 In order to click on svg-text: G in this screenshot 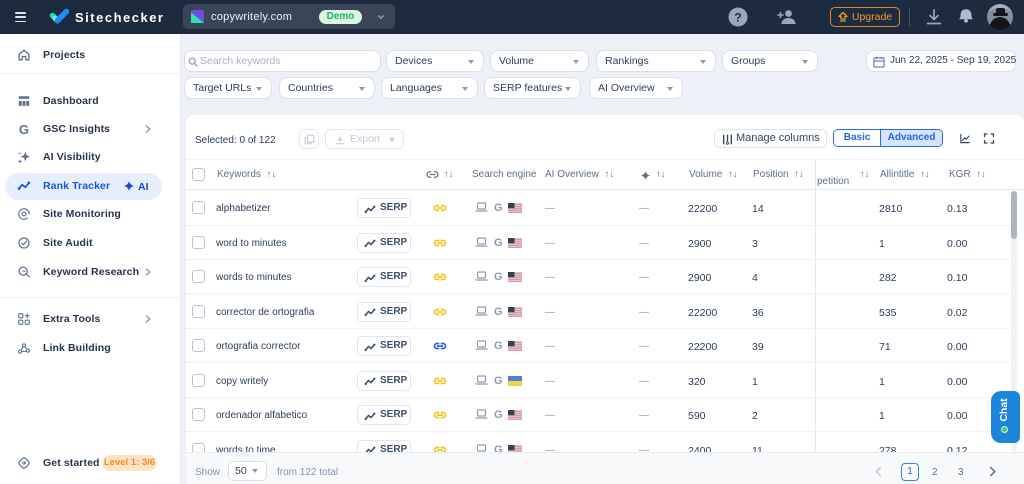, I will do `click(24, 129)`.